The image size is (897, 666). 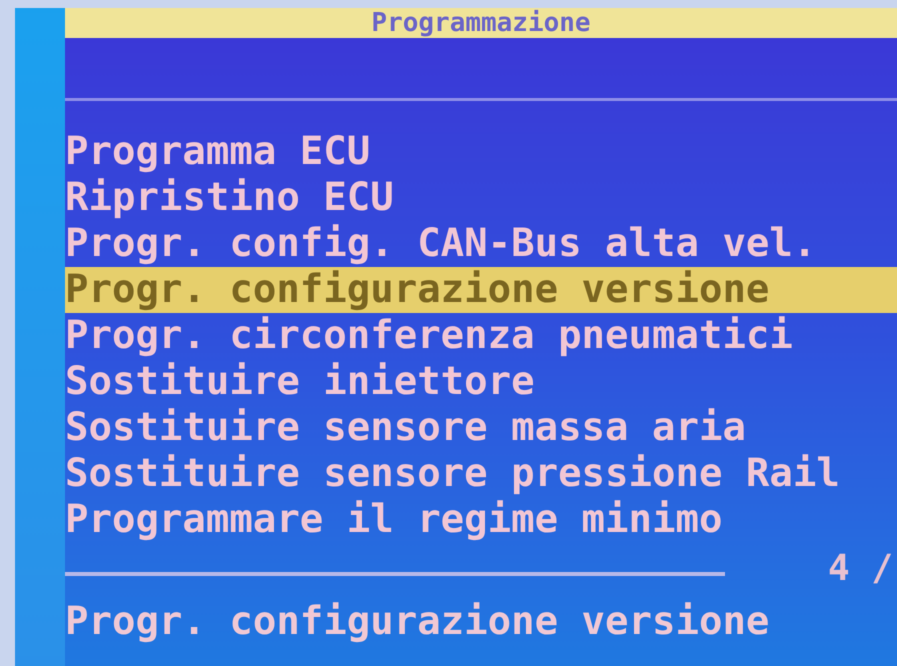 What do you see at coordinates (481, 428) in the screenshot?
I see `menu-item: Sostituire sensore massa aria` at bounding box center [481, 428].